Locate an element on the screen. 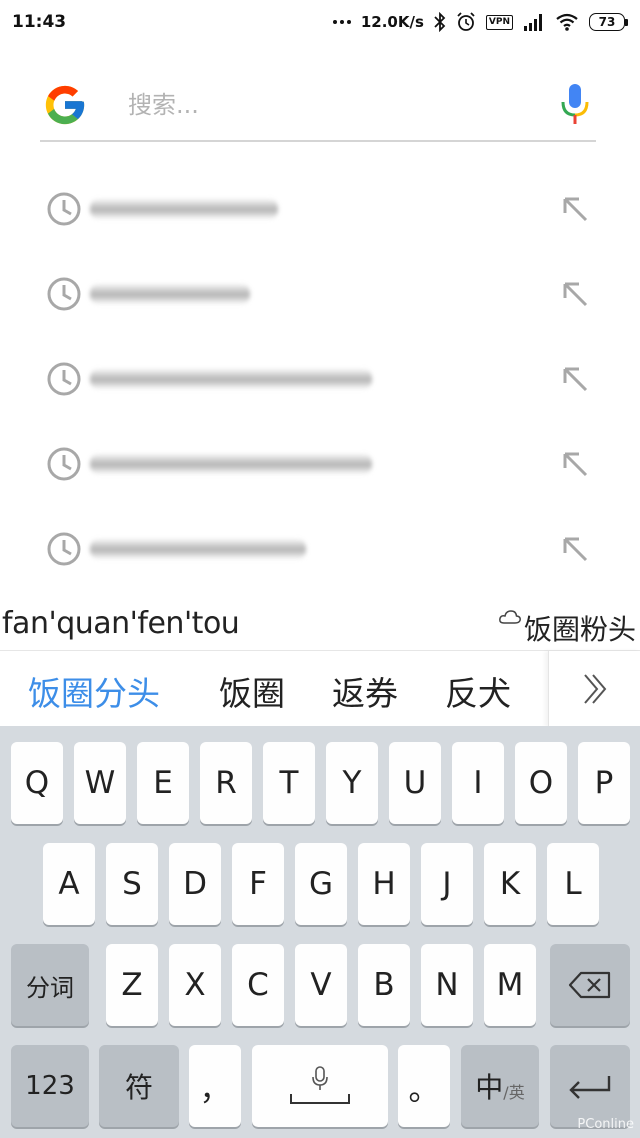 This screenshot has width=640, height=1138. enter-key is located at coordinates (590, 1086).